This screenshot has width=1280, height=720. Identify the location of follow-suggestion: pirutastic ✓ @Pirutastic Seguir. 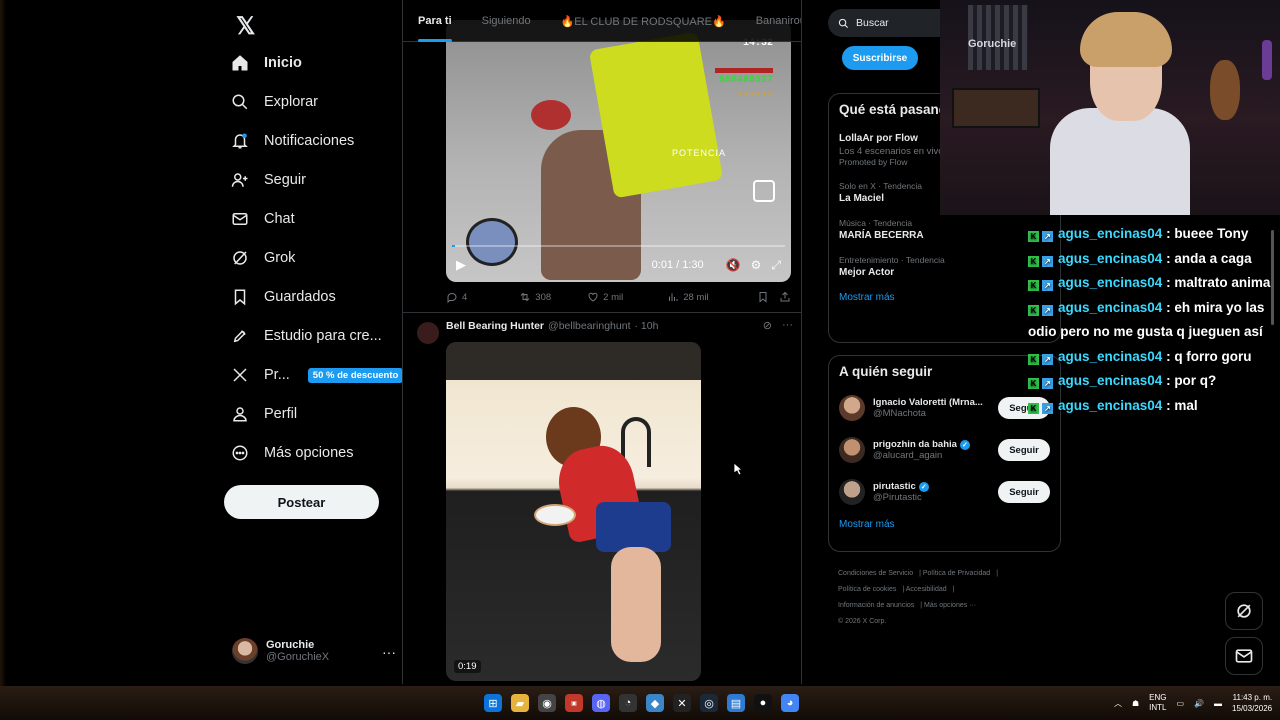
(944, 492).